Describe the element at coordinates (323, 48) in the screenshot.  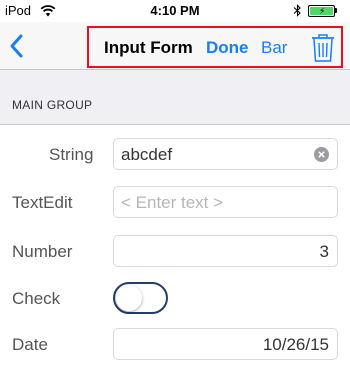
I see `trash-icon` at that location.